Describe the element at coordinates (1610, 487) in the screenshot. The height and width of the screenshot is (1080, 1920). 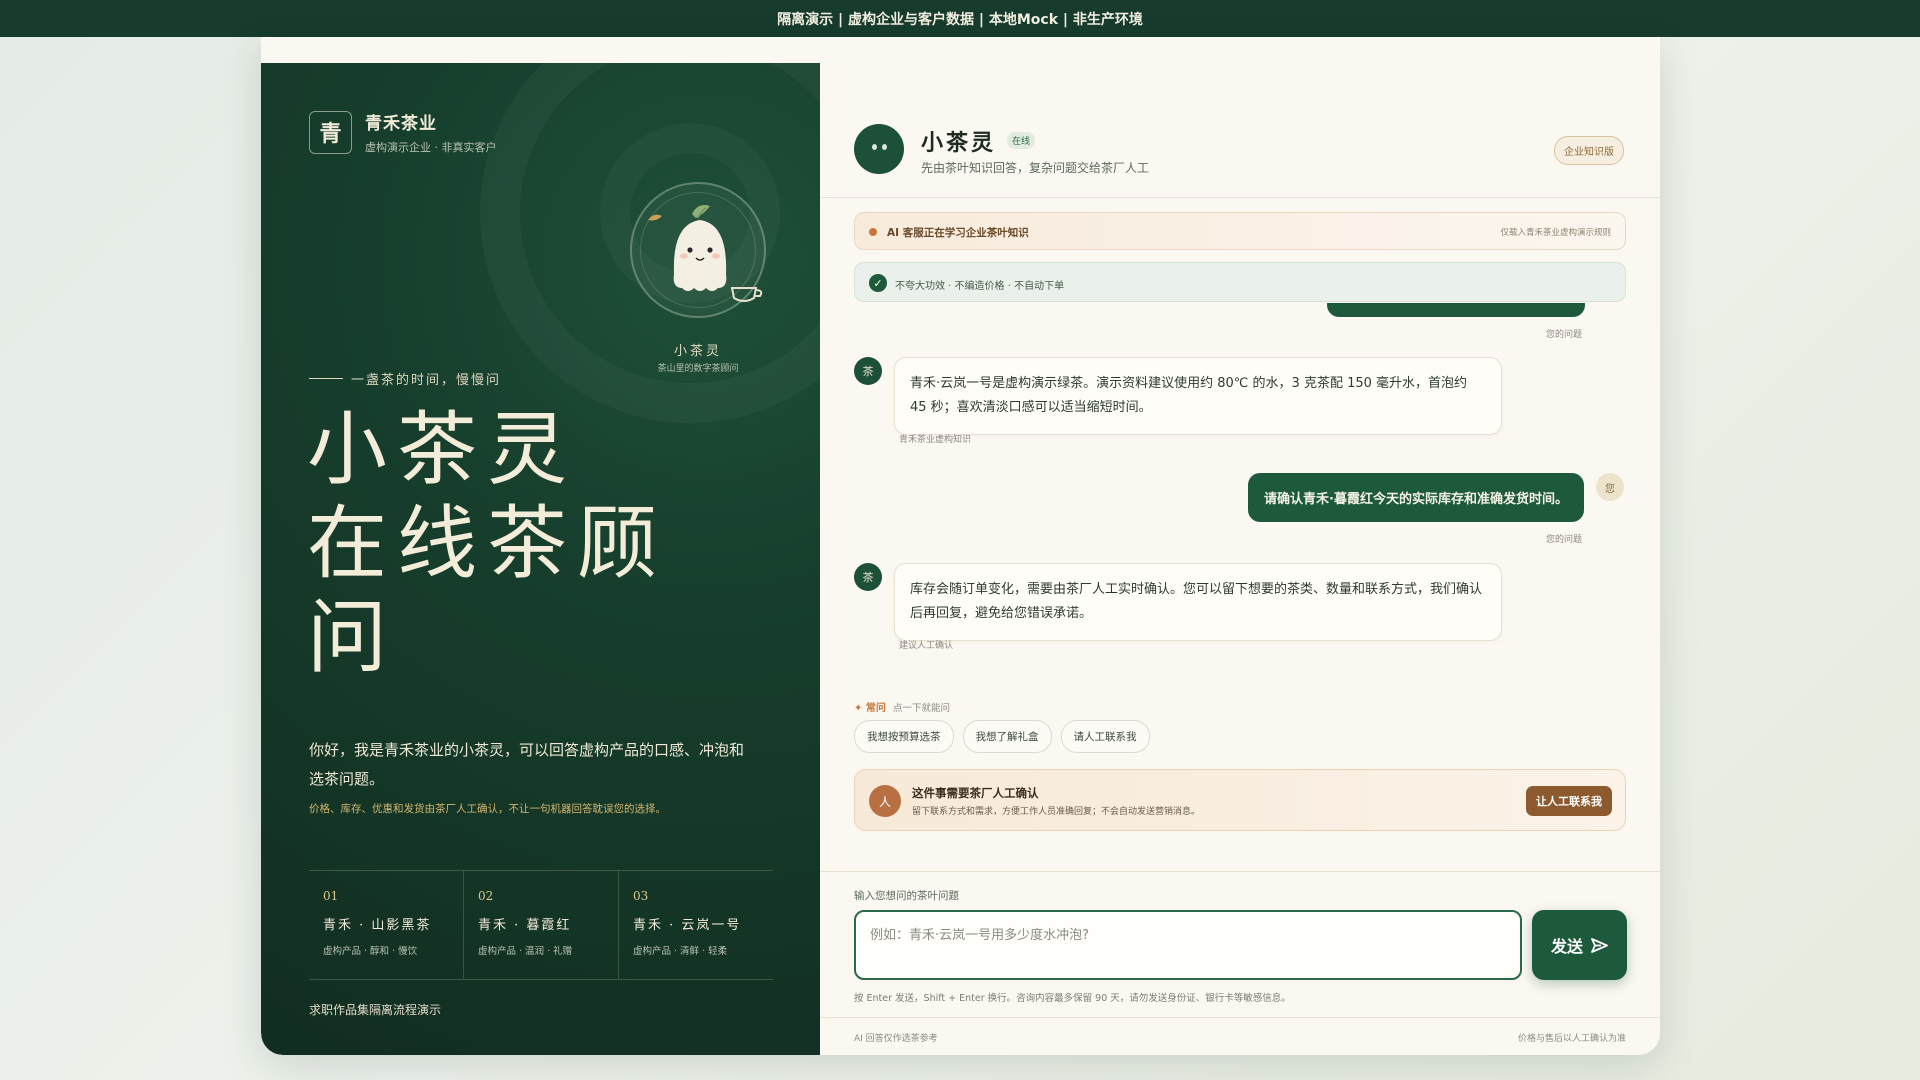
I see `user-avatar: 您` at that location.